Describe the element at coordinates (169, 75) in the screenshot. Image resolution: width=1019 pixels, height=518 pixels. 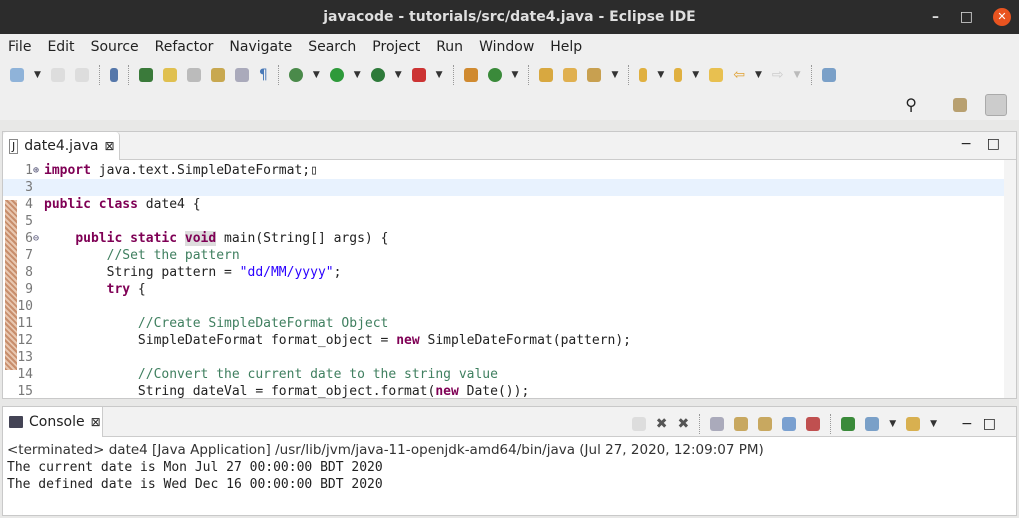
I see `mark-occurrences-icon` at that location.